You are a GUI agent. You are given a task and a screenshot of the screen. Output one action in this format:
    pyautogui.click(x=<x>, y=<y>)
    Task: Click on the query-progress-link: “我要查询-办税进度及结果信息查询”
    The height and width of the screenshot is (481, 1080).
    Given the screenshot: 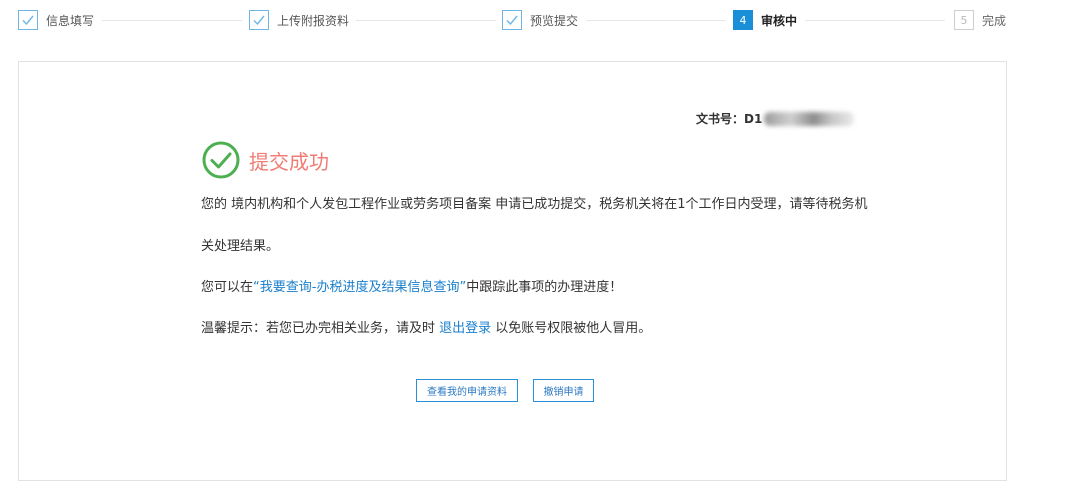 What is the action you would take?
    pyautogui.click(x=359, y=287)
    